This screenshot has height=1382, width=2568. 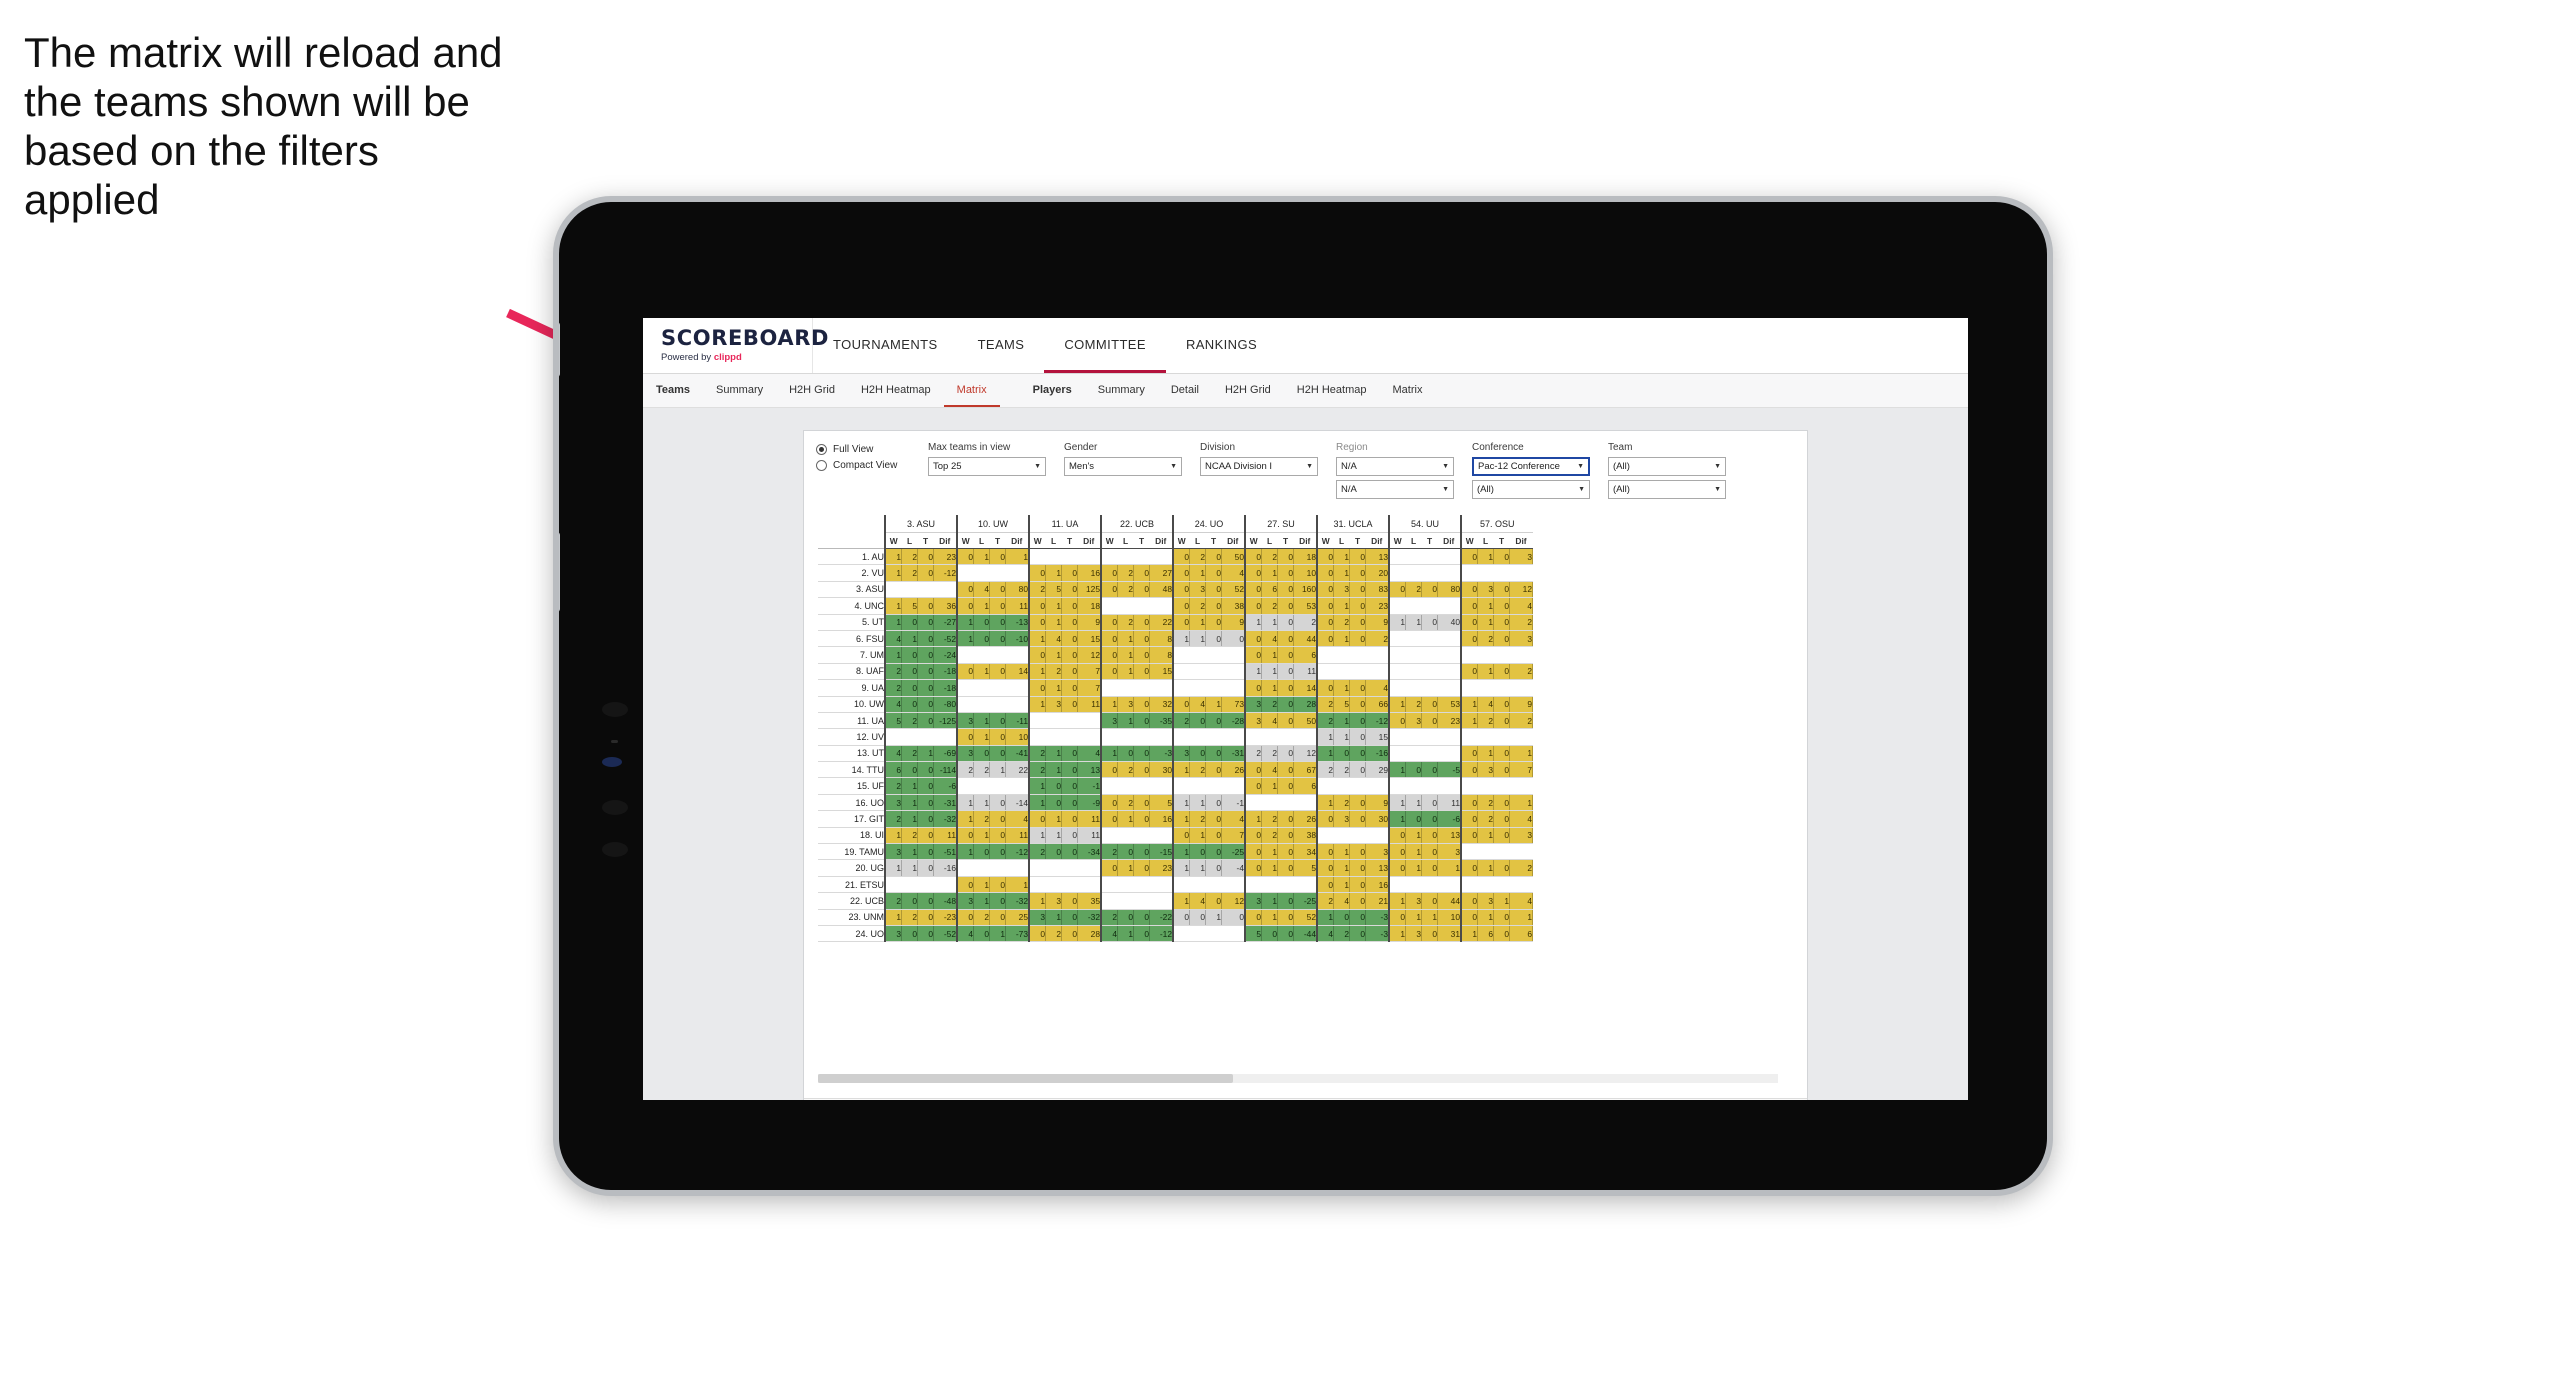 I want to click on matrix-cell: 32, so click(x=1161, y=704).